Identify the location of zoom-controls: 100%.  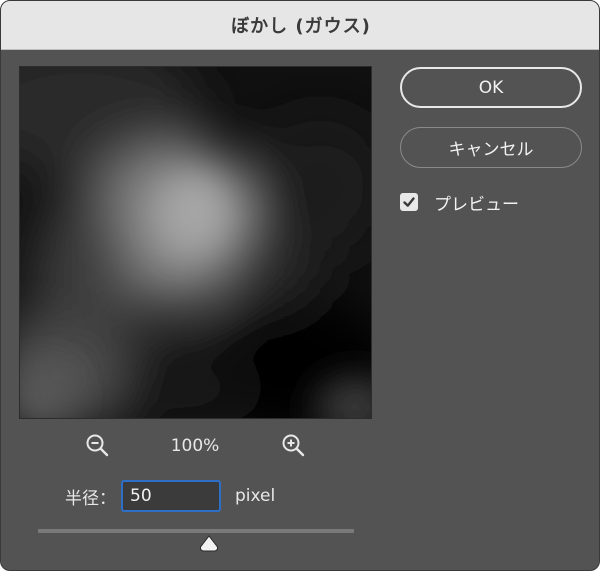
(195, 446).